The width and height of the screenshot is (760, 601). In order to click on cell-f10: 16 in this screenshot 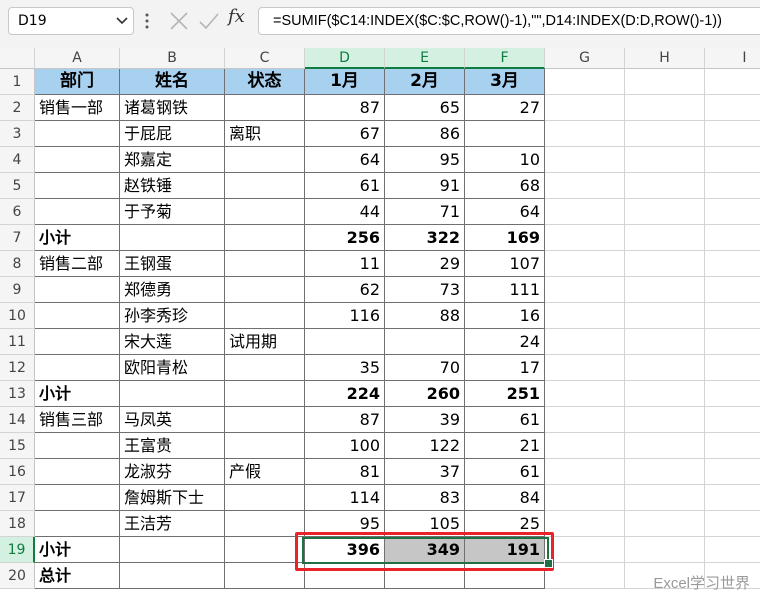, I will do `click(505, 316)`.